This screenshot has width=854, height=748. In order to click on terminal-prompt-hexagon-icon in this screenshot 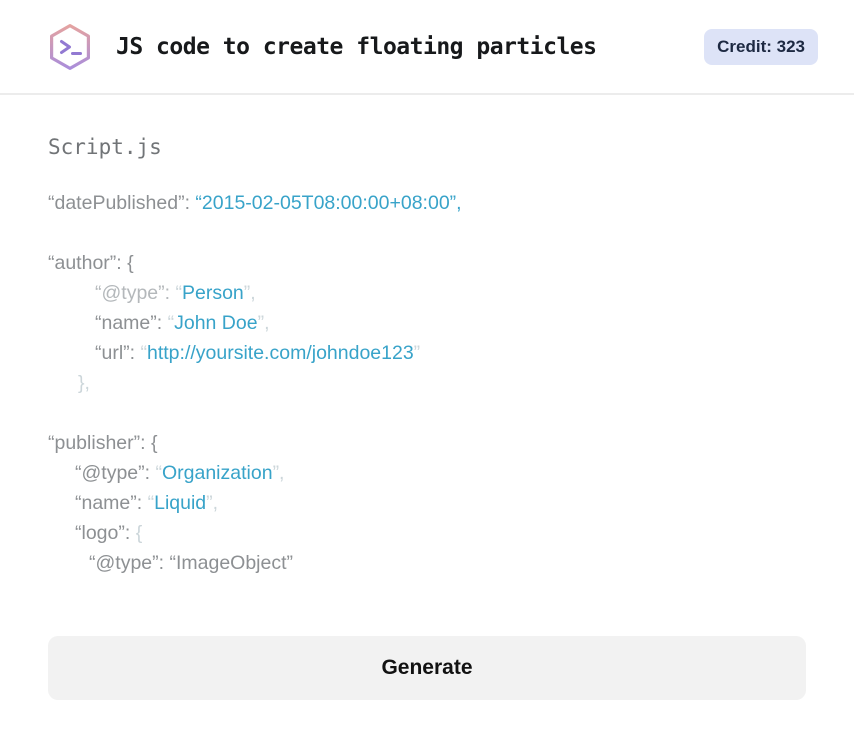, I will do `click(70, 47)`.